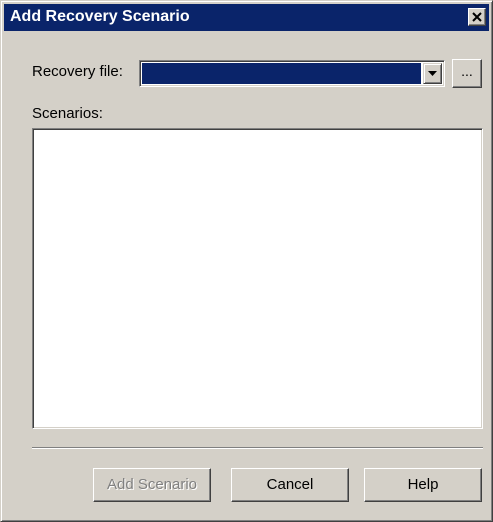  What do you see at coordinates (290, 485) in the screenshot?
I see `cancel-button: Cancel` at bounding box center [290, 485].